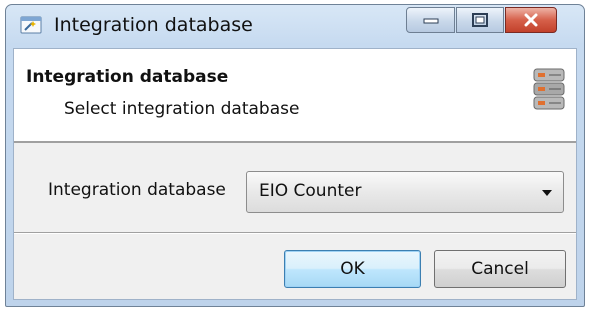  I want to click on ok-button: OK, so click(352, 269).